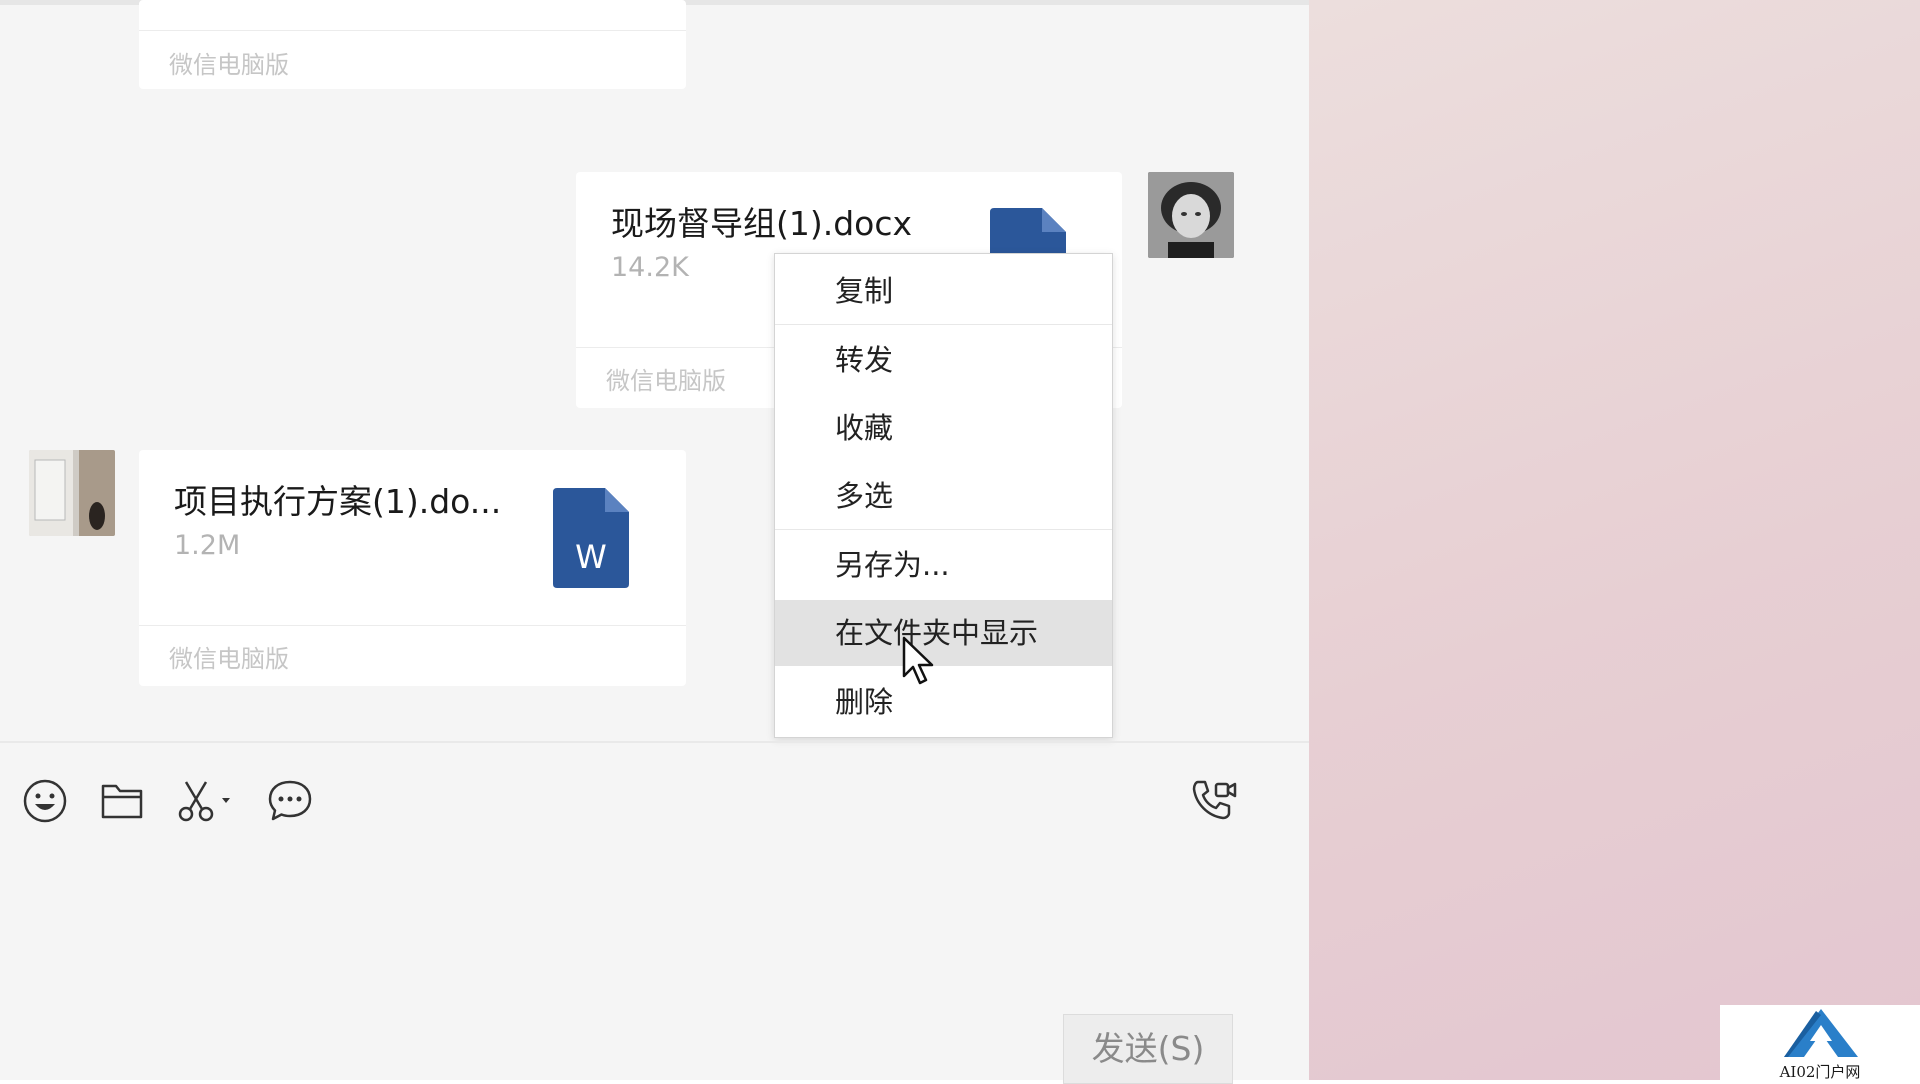  What do you see at coordinates (290, 801) in the screenshot?
I see `chat-bubble-icon` at bounding box center [290, 801].